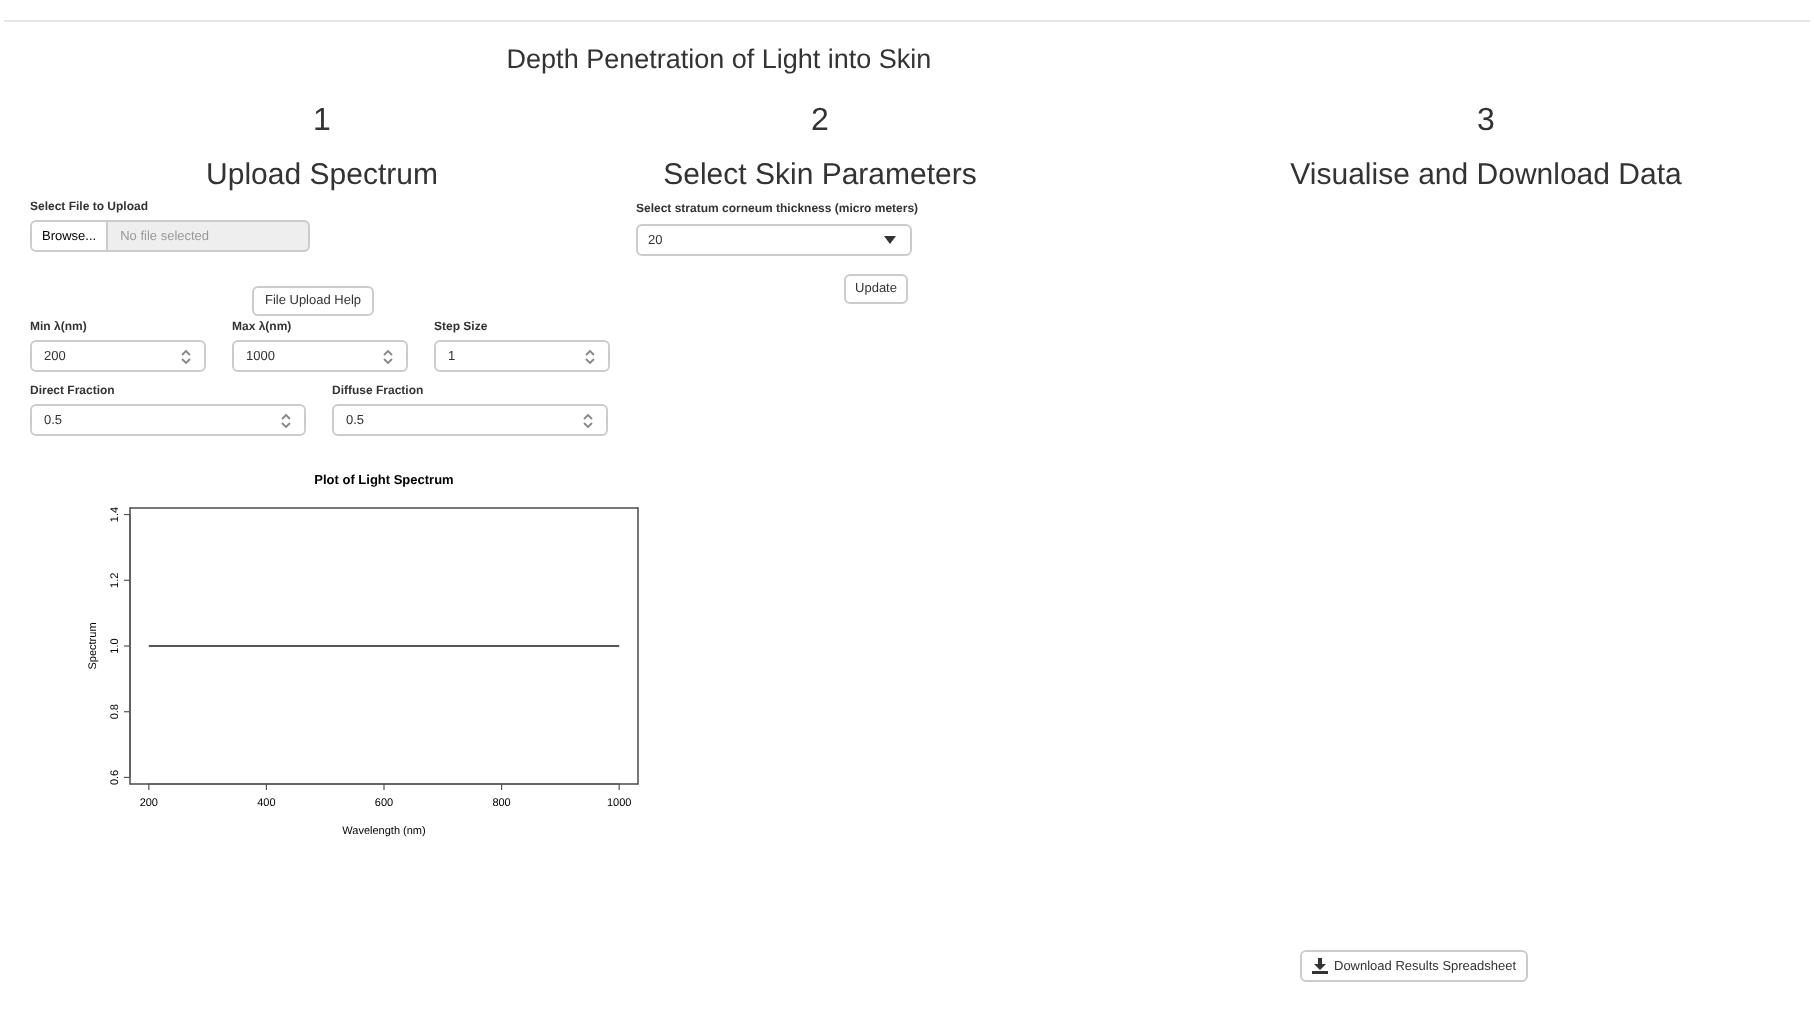  I want to click on step-number: 1, so click(322, 122).